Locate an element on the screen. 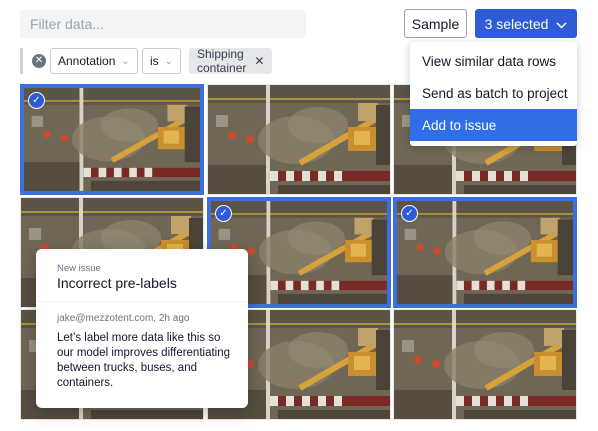  filter-divider is located at coordinates (21, 61).